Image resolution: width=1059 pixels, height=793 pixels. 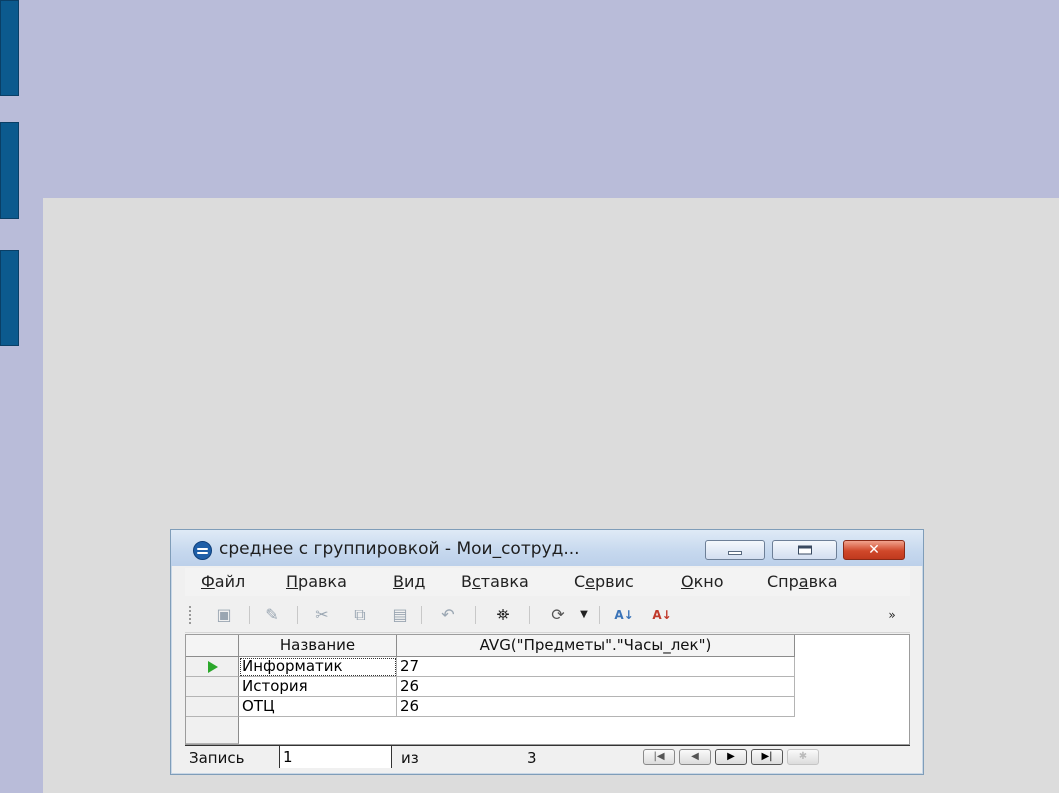 What do you see at coordinates (224, 615) in the screenshot?
I see `save-icon: ▣` at bounding box center [224, 615].